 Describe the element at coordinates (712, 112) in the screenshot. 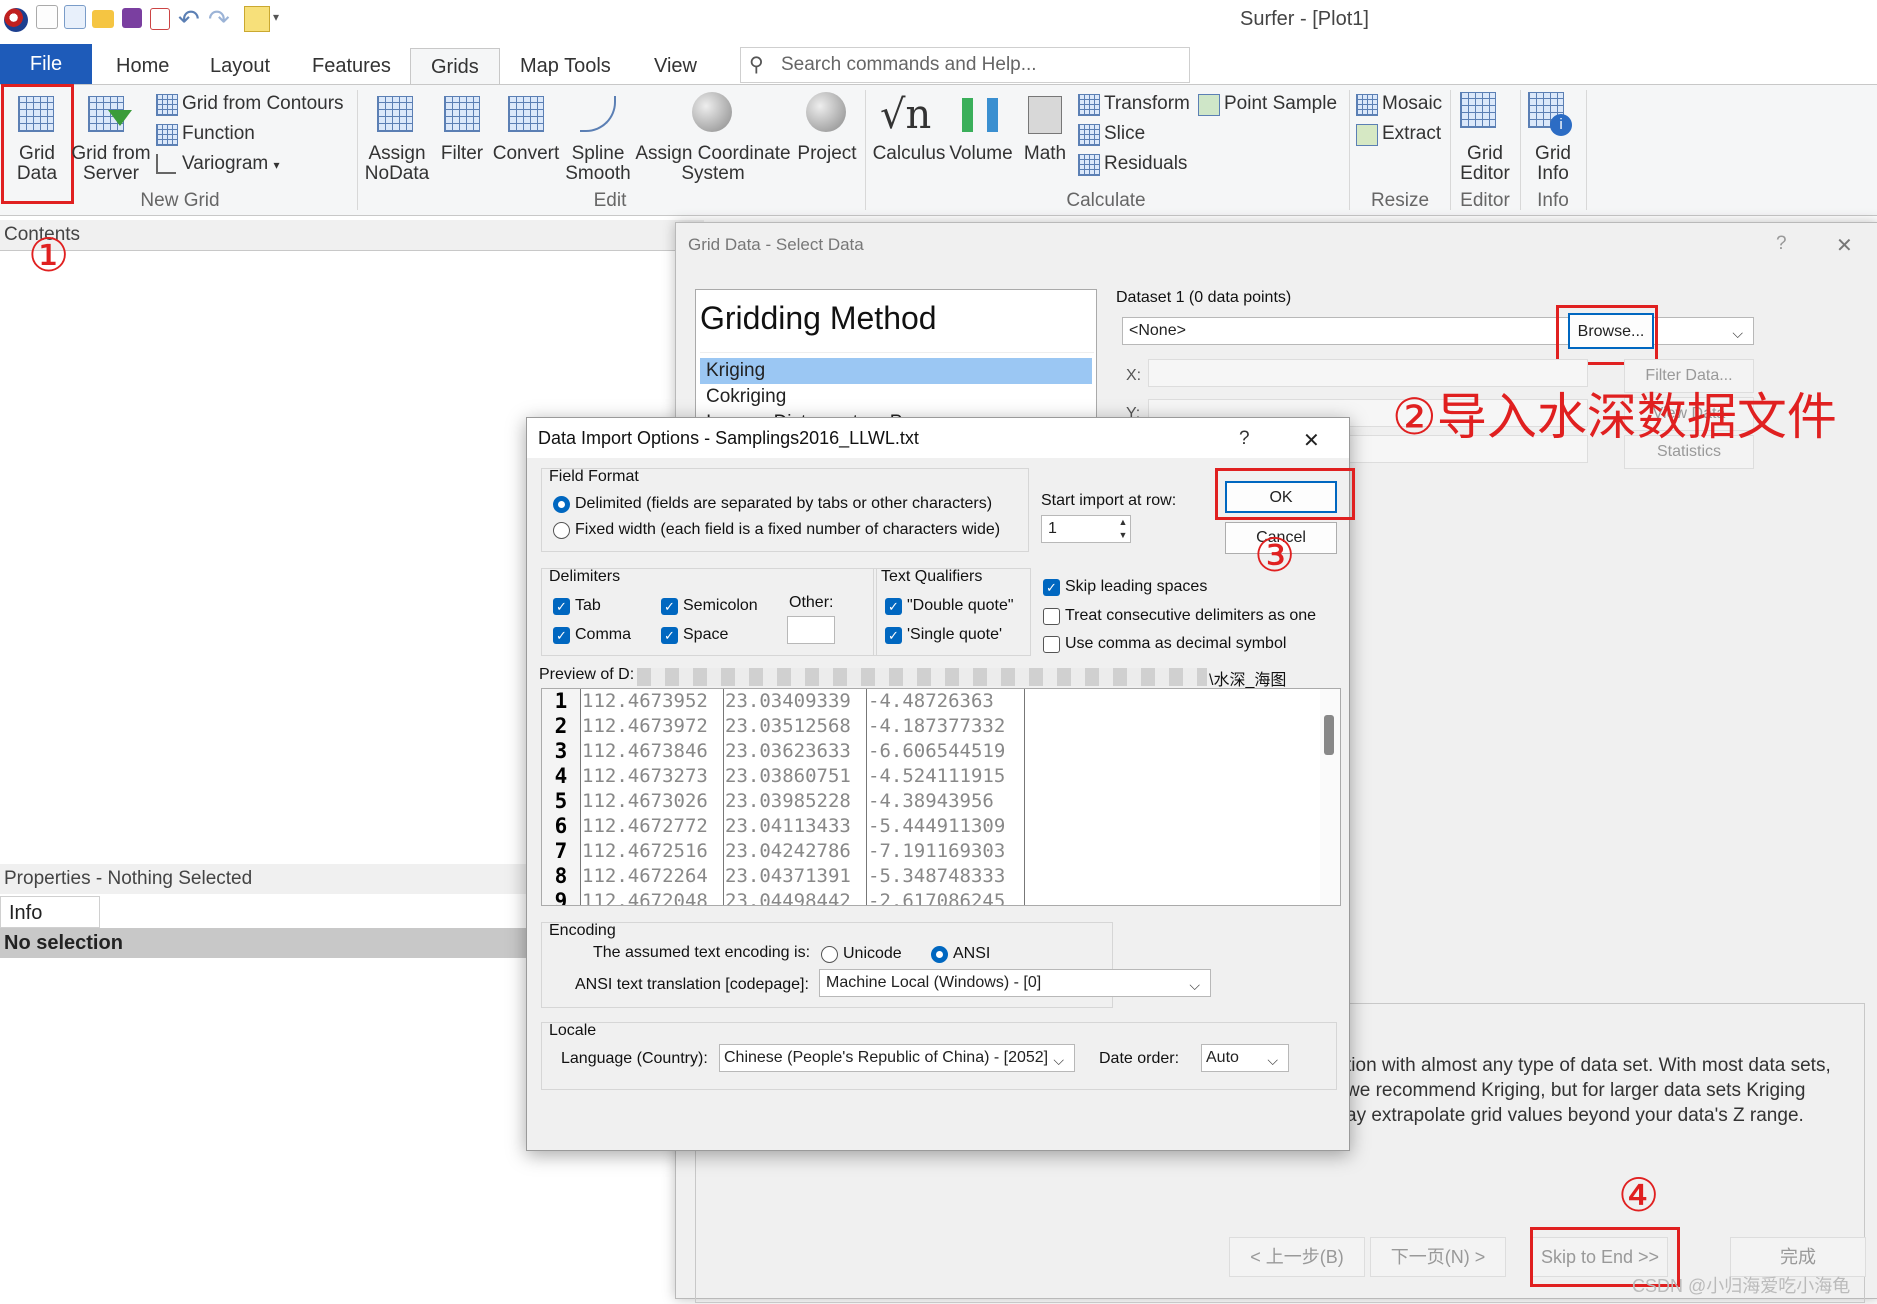

I see `assign-coordinate-system-icon` at that location.